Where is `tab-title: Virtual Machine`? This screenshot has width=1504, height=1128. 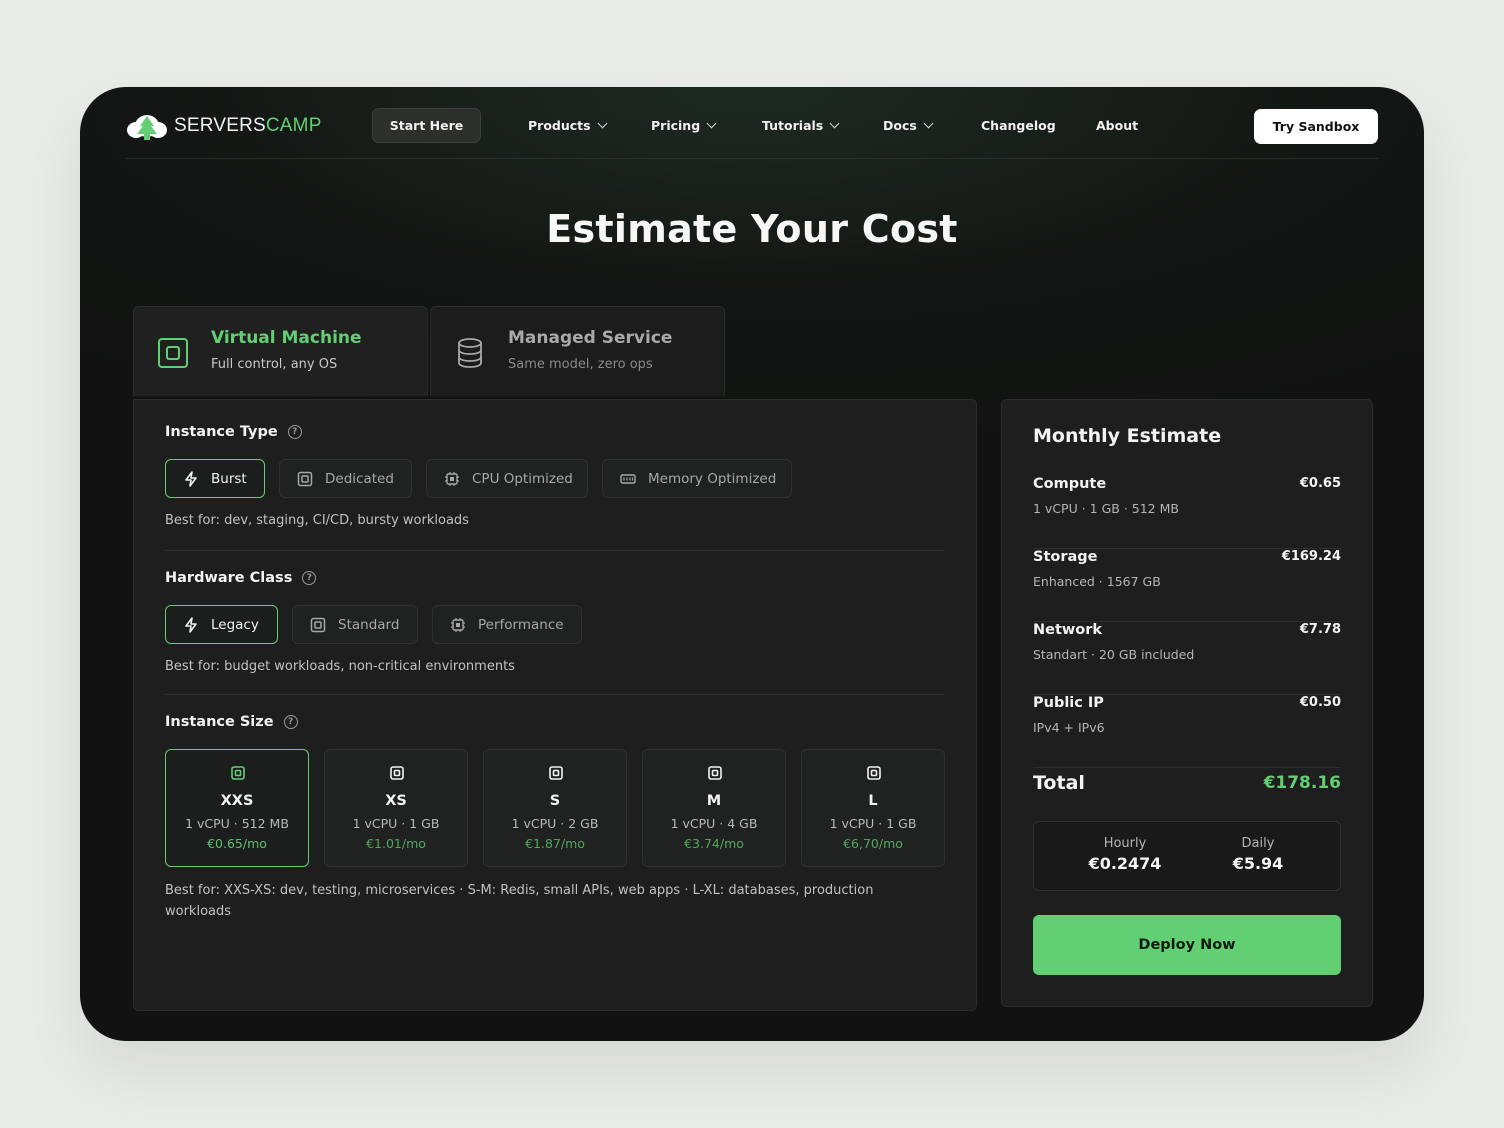
tab-title: Virtual Machine is located at coordinates (286, 338).